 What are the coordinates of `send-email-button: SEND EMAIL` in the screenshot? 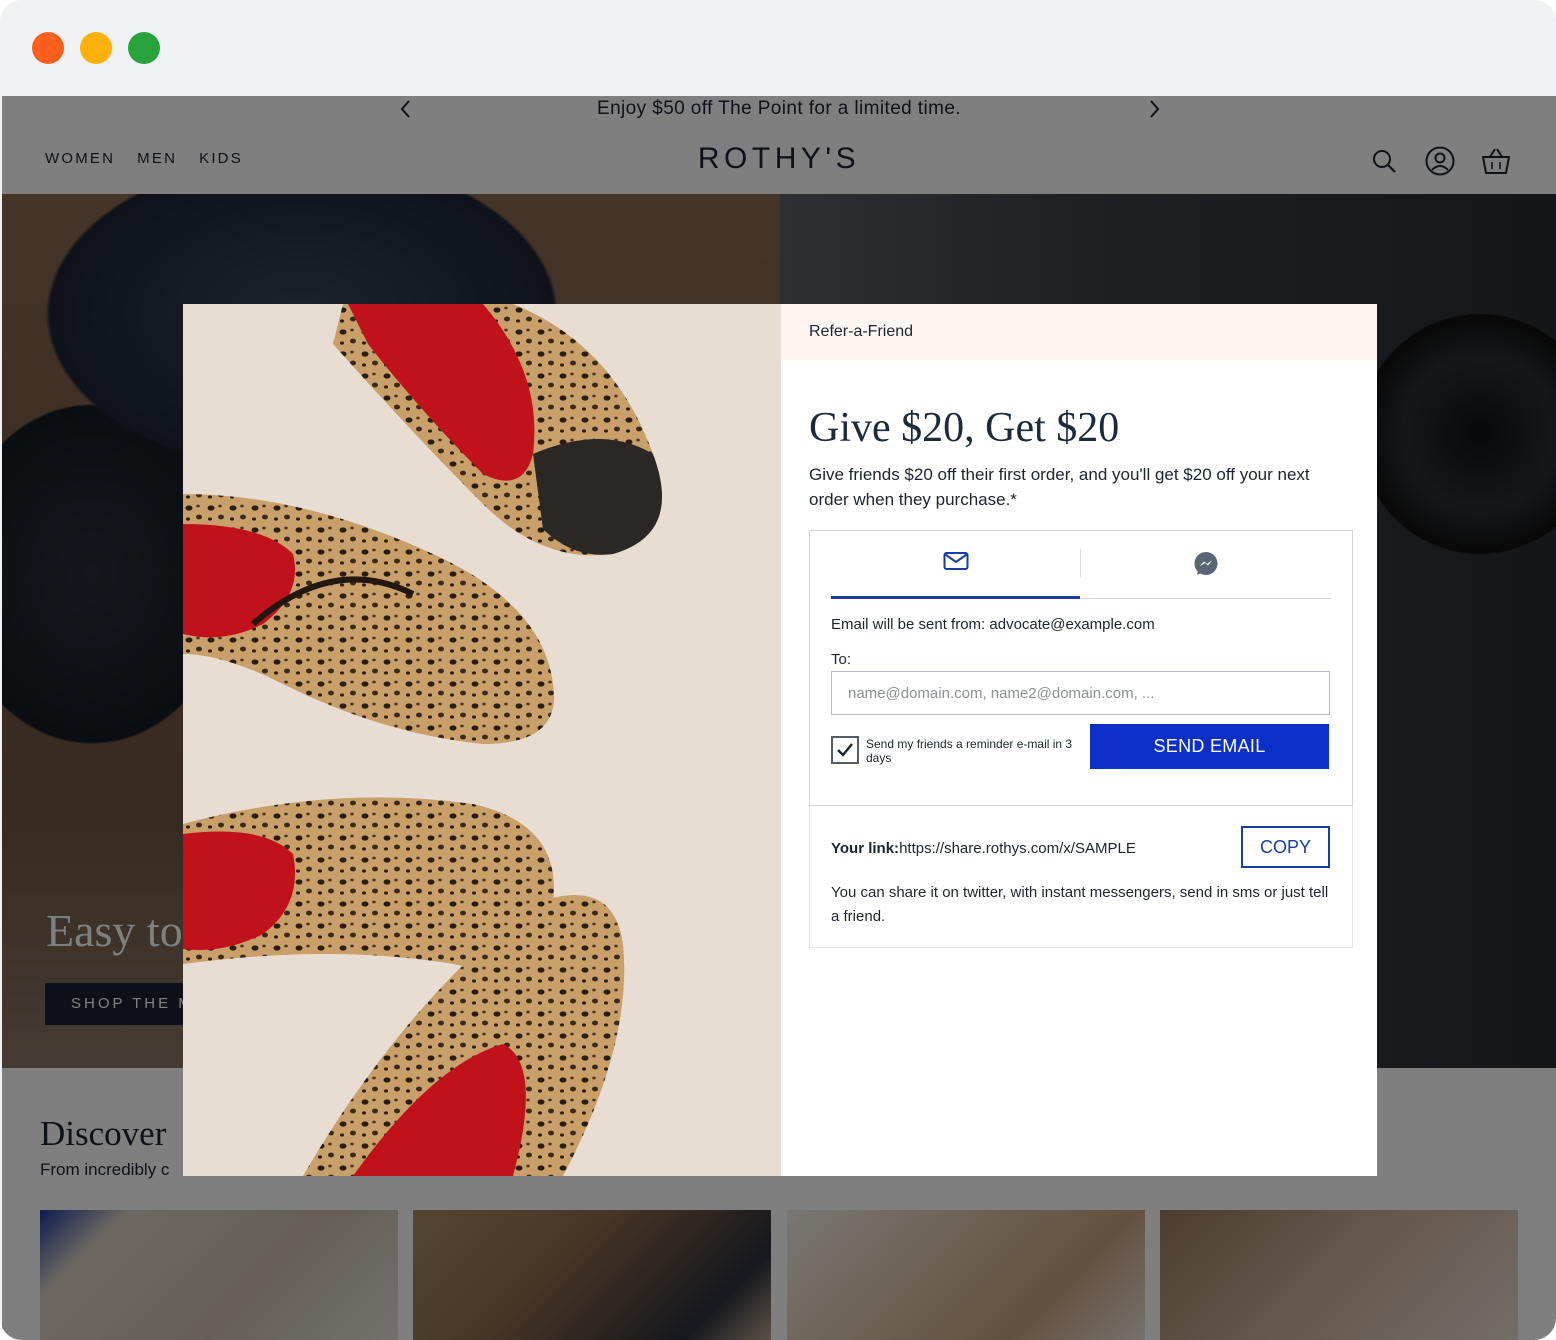 It's located at (1209, 746).